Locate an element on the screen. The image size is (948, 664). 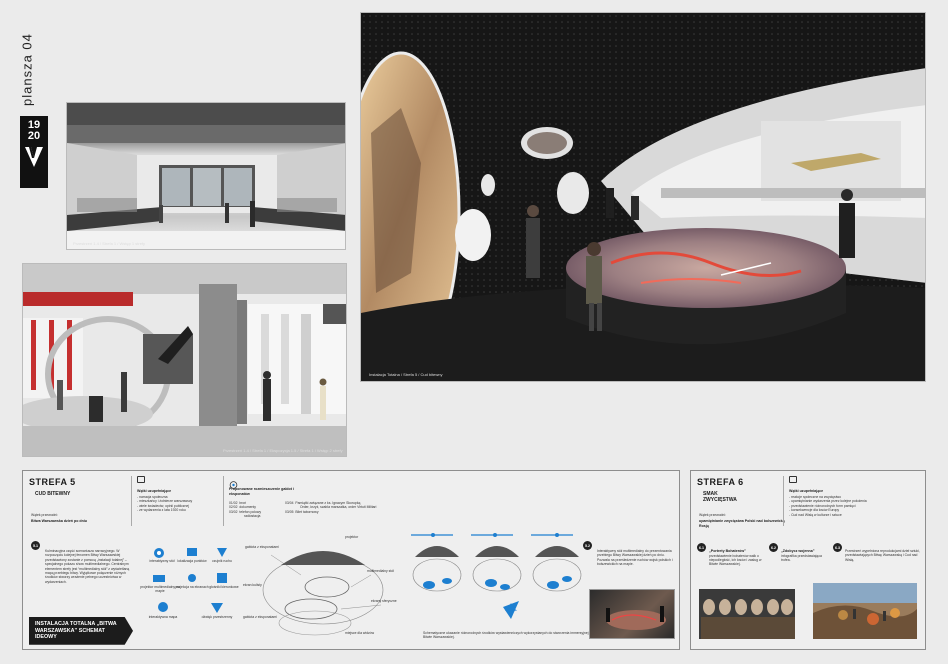
exhibit-code: 02/02 is located at coordinates (233, 507).